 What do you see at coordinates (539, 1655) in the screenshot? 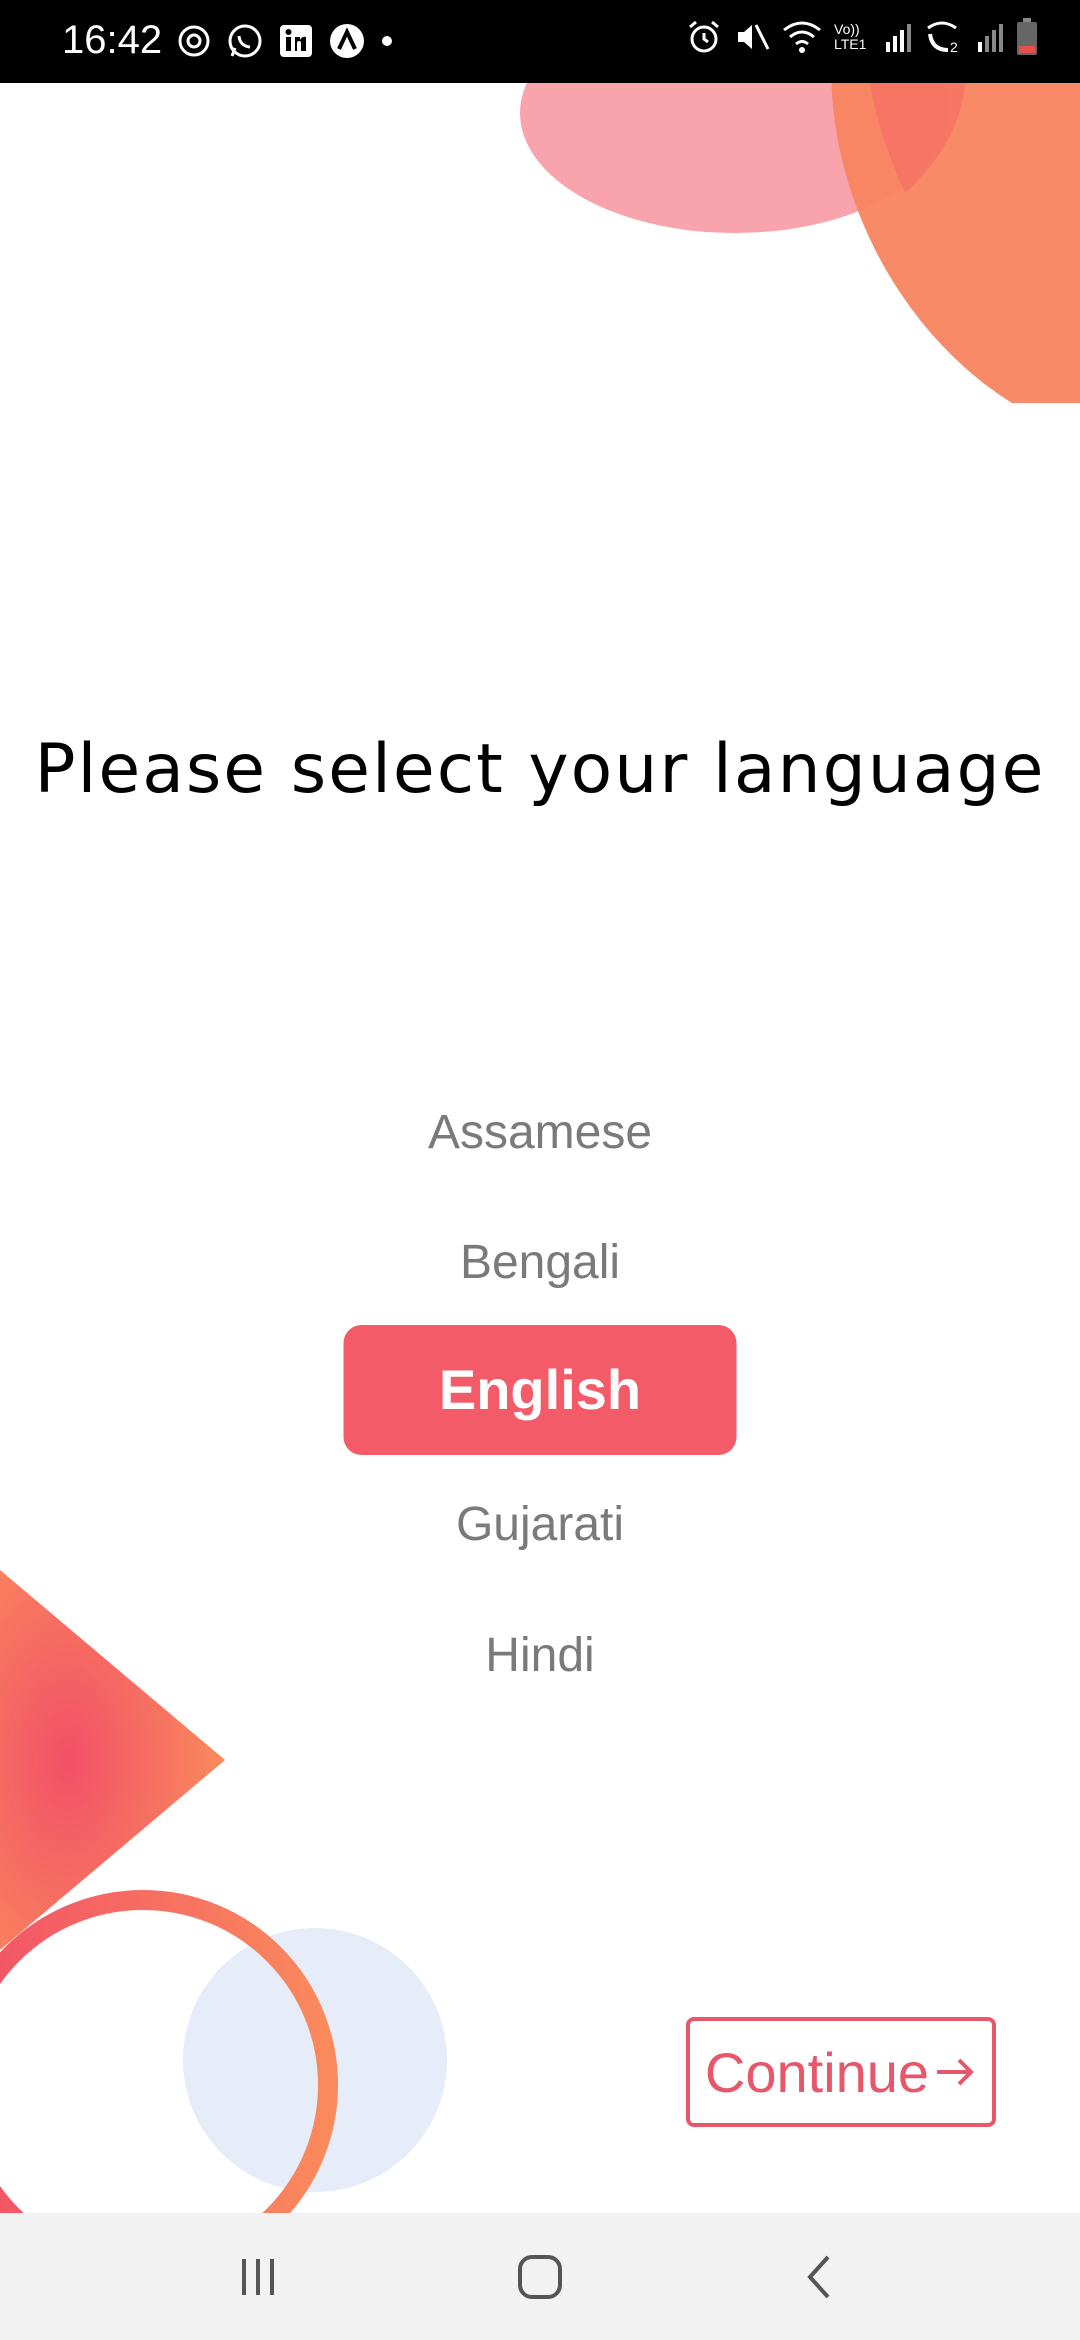
I see `language-option-hindi: Hindi` at bounding box center [539, 1655].